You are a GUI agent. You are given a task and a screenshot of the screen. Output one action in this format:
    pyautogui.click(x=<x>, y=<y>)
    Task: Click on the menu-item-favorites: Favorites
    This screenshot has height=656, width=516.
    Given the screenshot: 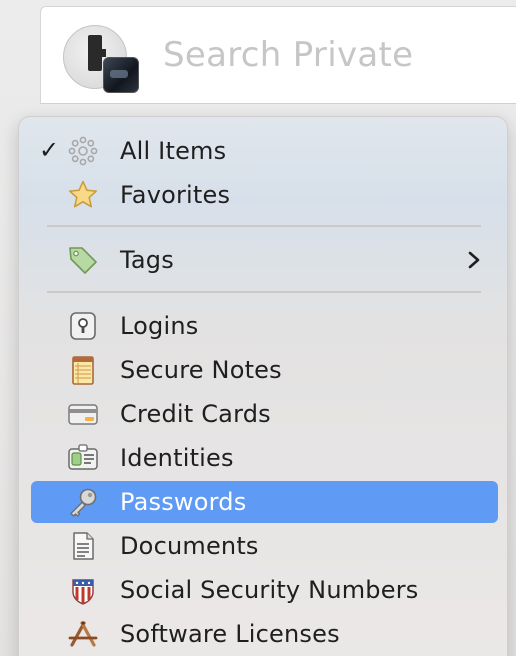 What is the action you would take?
    pyautogui.click(x=264, y=195)
    